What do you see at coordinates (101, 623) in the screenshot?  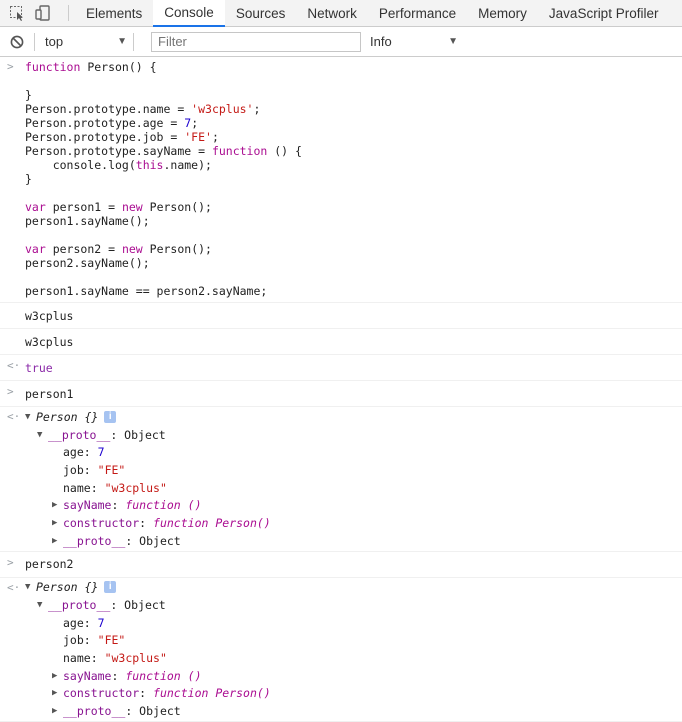 I see `property-value: 7` at bounding box center [101, 623].